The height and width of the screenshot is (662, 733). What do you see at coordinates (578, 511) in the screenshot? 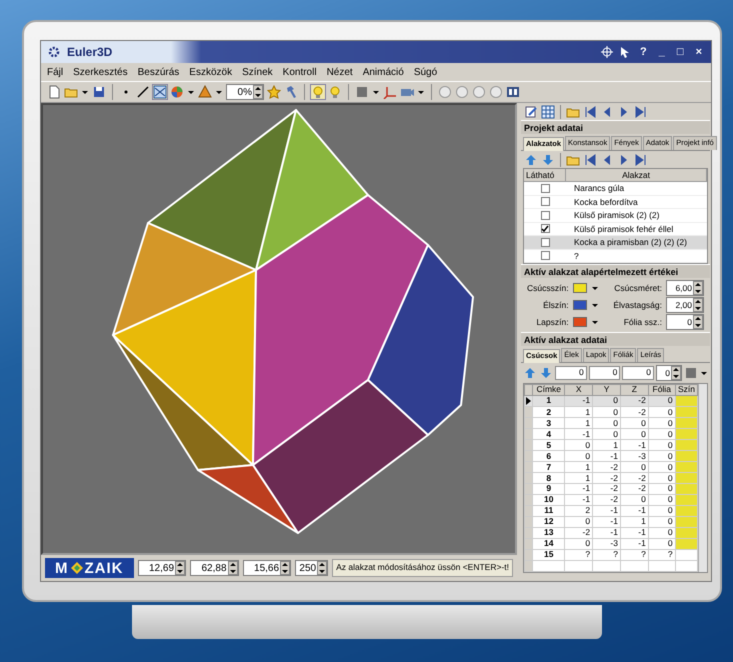
I see `table-cell: 2` at bounding box center [578, 511].